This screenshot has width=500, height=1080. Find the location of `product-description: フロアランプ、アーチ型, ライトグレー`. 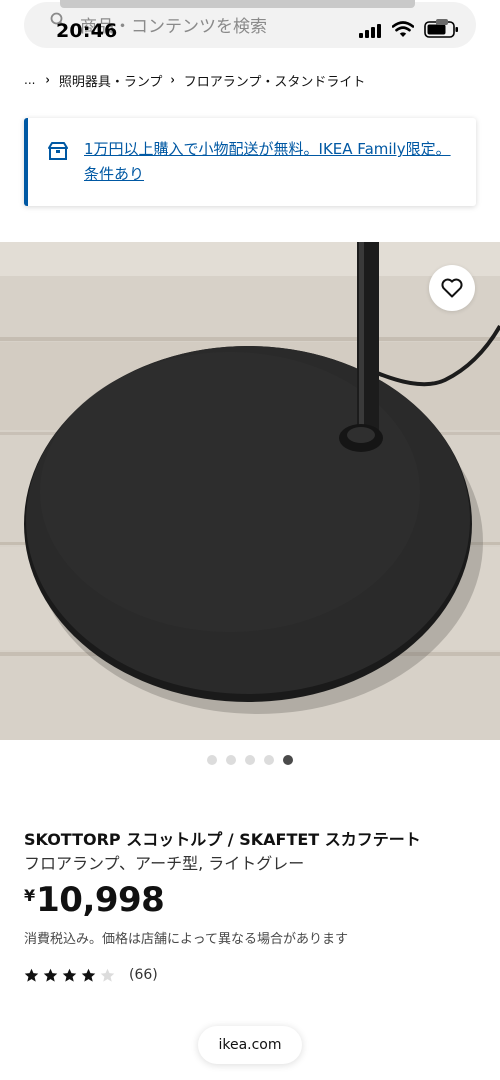

product-description: フロアランプ、アーチ型, ライトグレー is located at coordinates (164, 863).